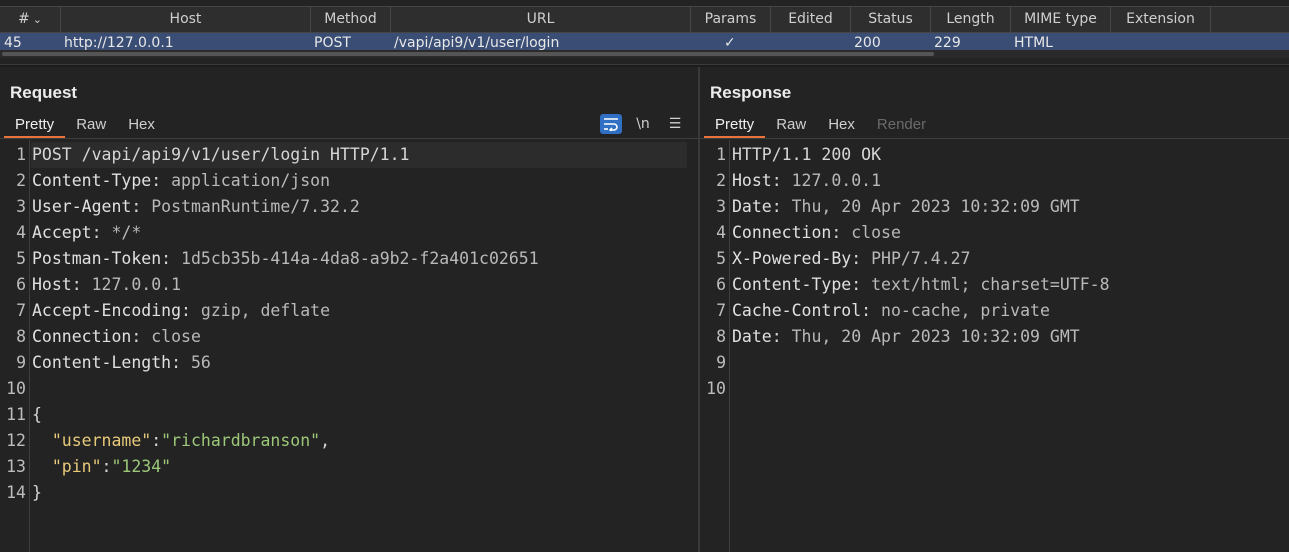 This screenshot has width=1289, height=552. Describe the element at coordinates (332, 42) in the screenshot. I see `row-method: POST` at that location.